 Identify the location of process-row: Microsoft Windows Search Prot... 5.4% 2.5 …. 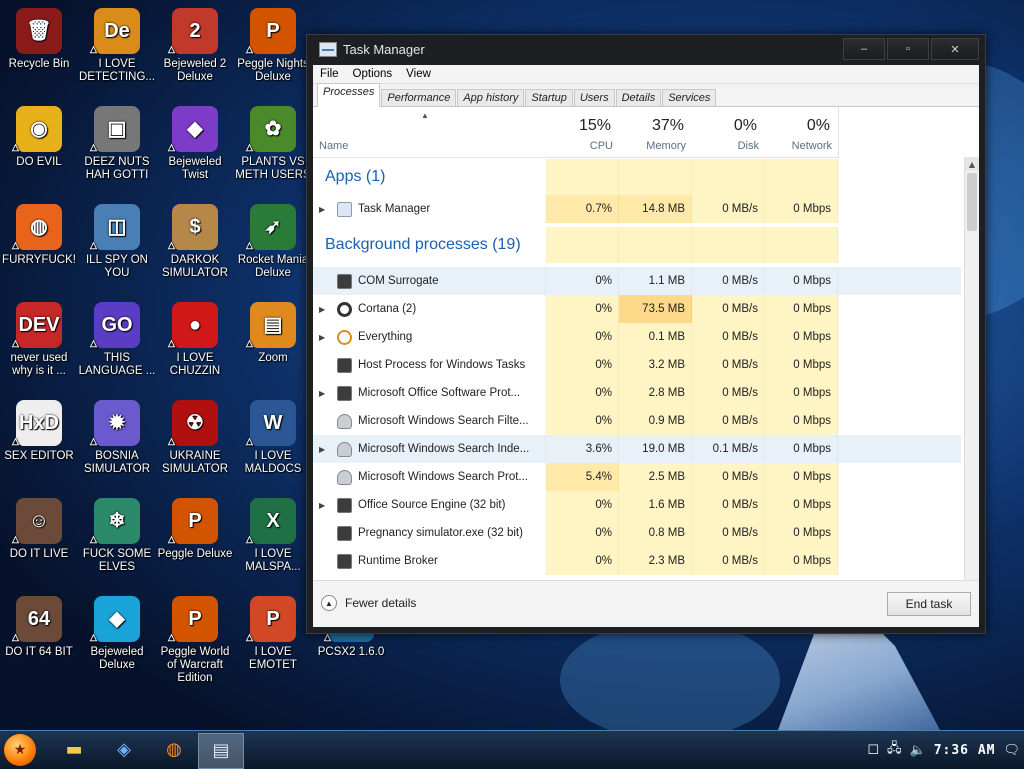
(637, 477).